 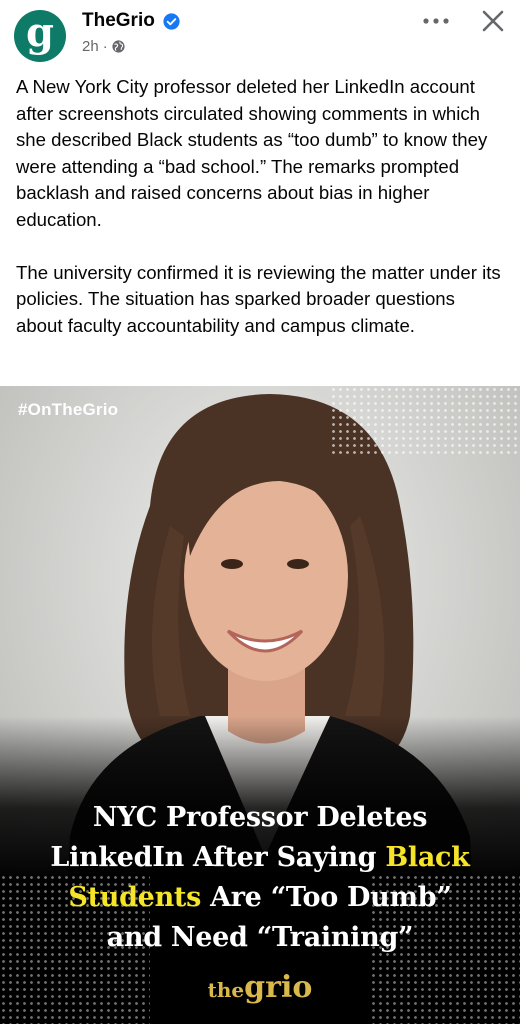 I want to click on verified-badge-icon, so click(x=171, y=21).